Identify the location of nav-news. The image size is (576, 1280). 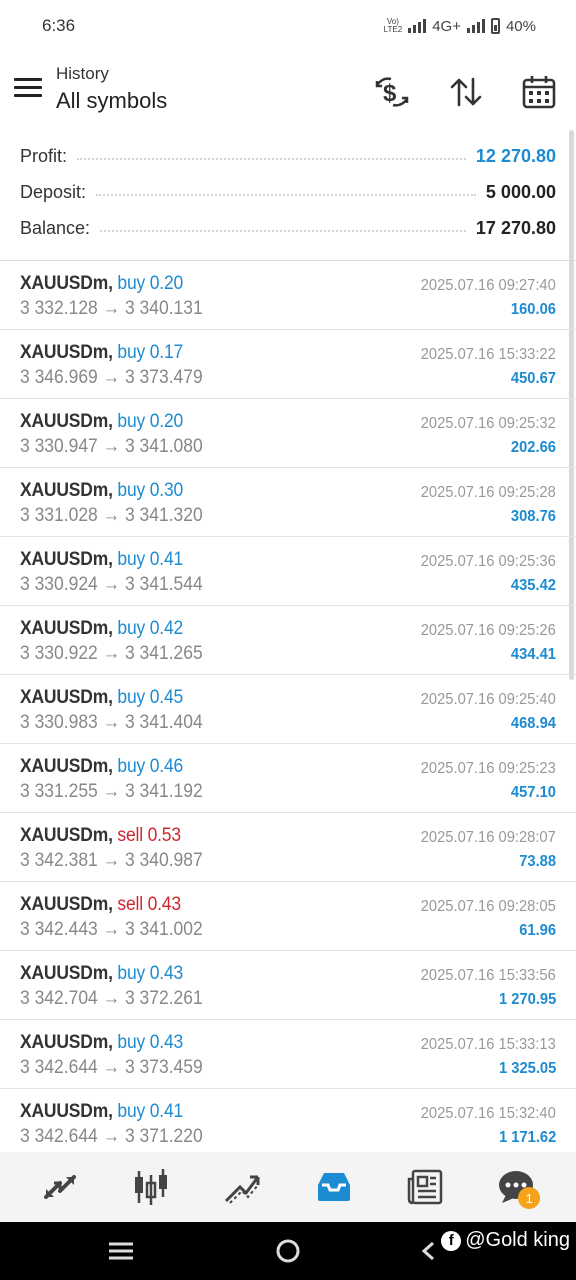
(425, 1187).